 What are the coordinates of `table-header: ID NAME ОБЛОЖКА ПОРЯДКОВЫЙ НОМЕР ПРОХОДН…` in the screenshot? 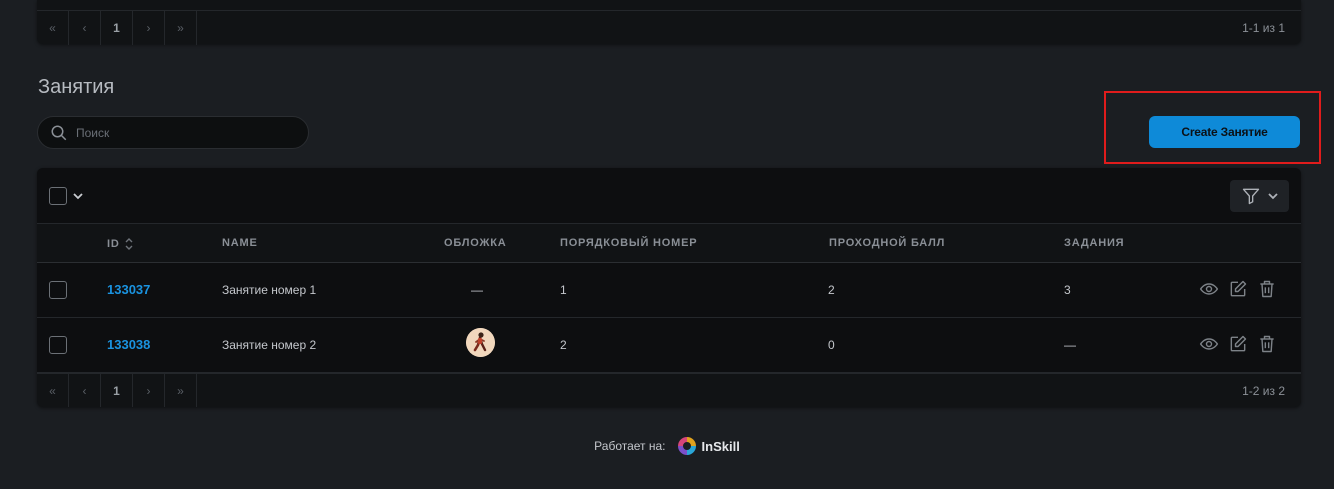 It's located at (669, 243).